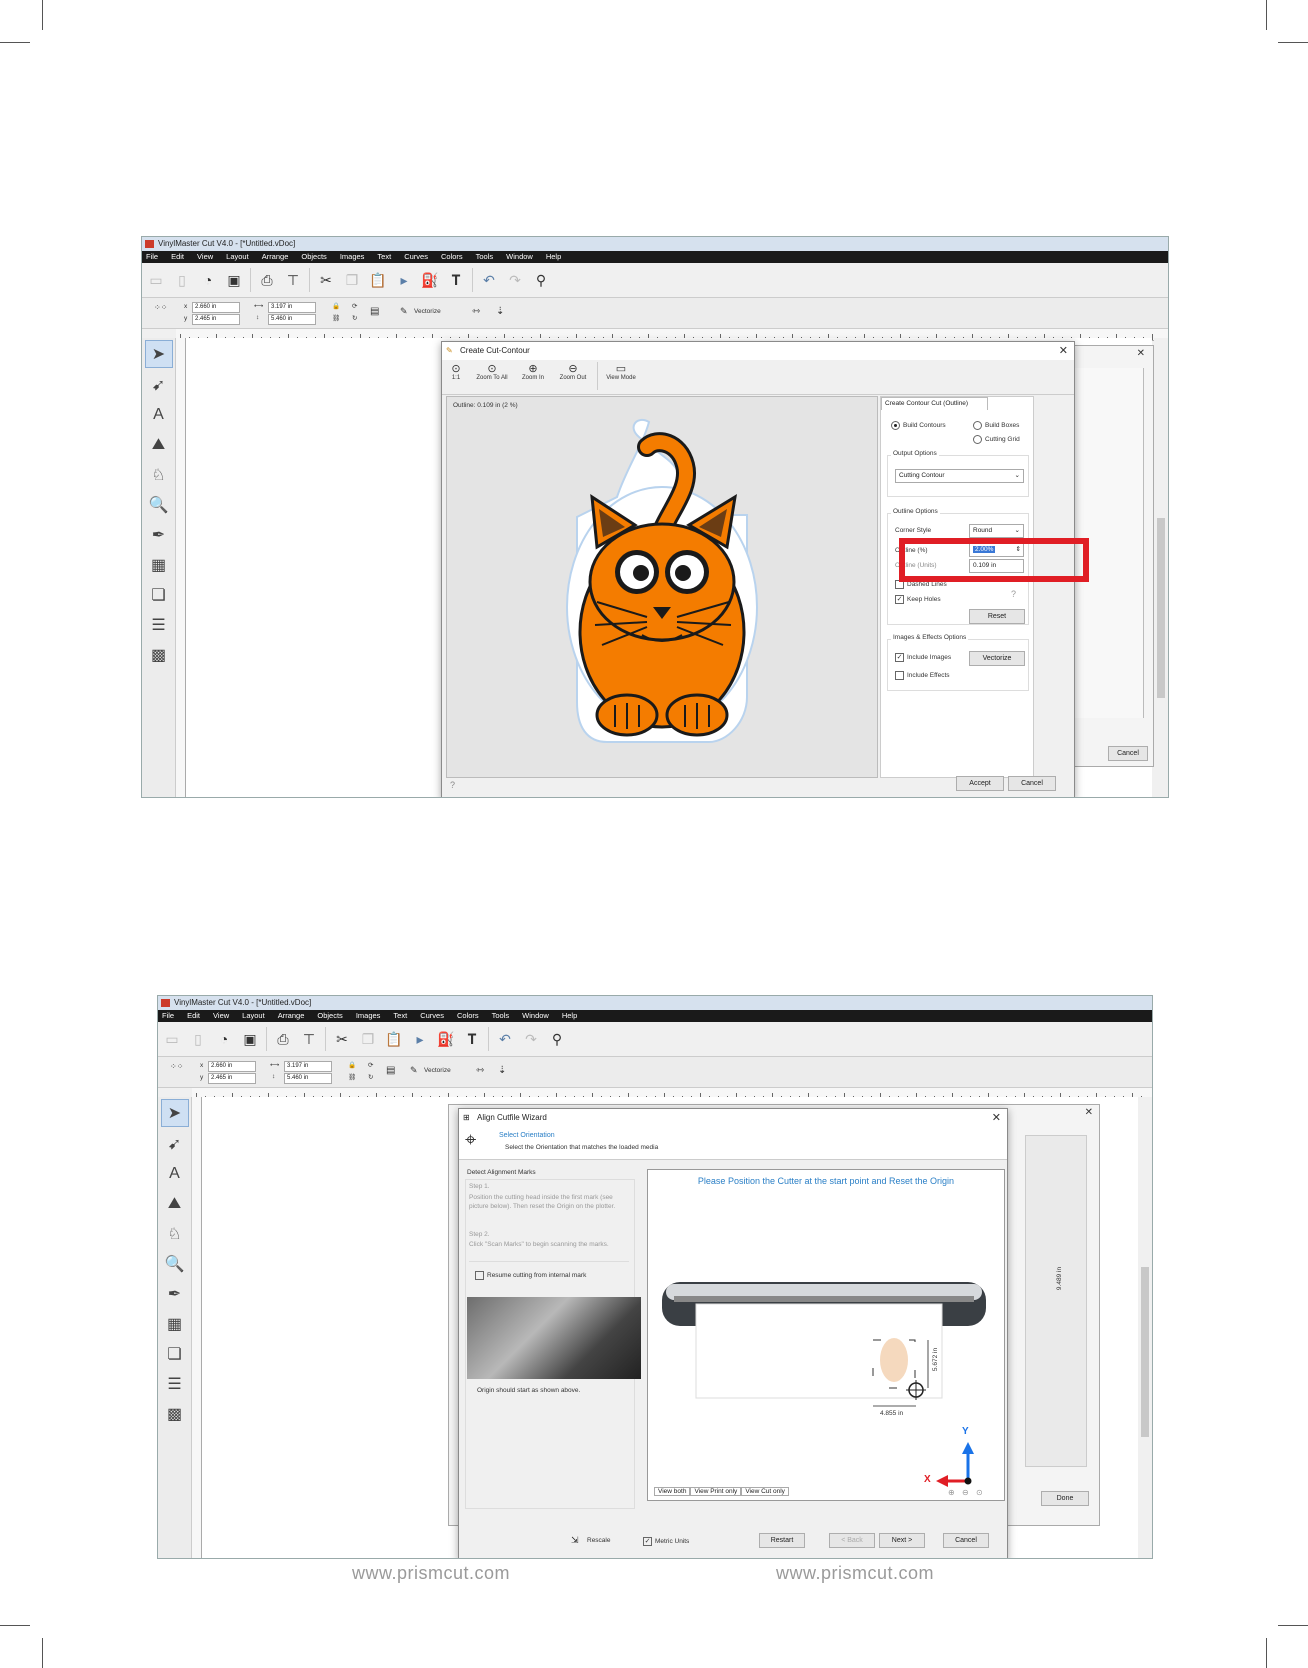 The width and height of the screenshot is (1308, 1668). What do you see at coordinates (168, 1015) in the screenshot?
I see `menu-file: File` at bounding box center [168, 1015].